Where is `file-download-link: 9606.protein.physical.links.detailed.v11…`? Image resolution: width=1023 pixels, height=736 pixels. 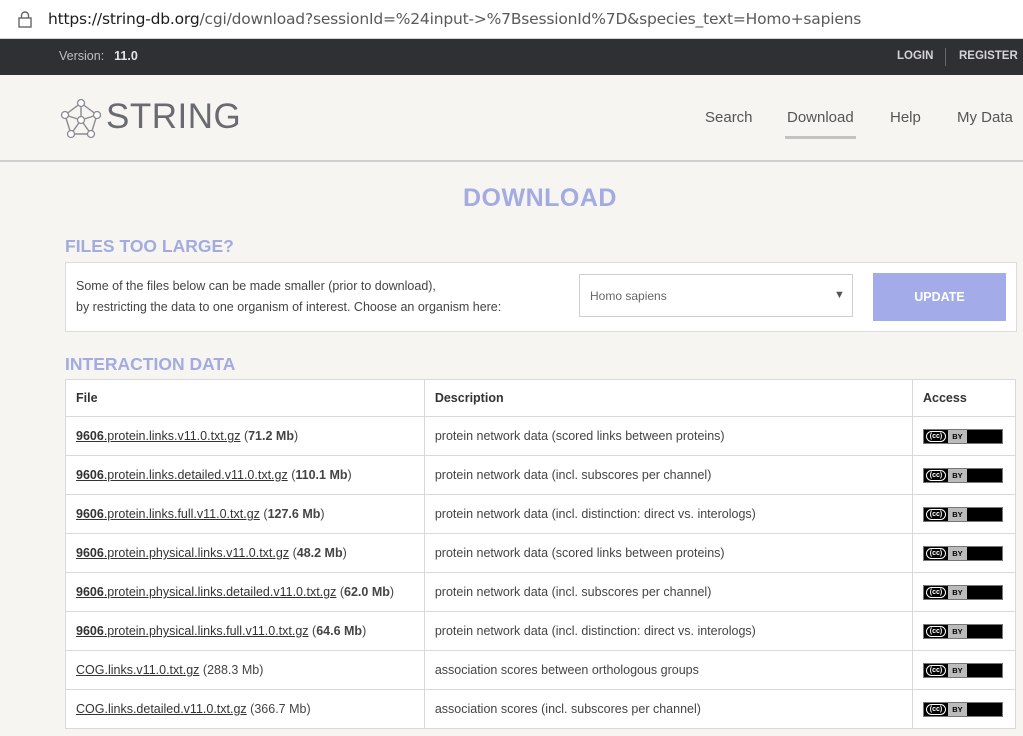 file-download-link: 9606.protein.physical.links.detailed.v11… is located at coordinates (206, 592).